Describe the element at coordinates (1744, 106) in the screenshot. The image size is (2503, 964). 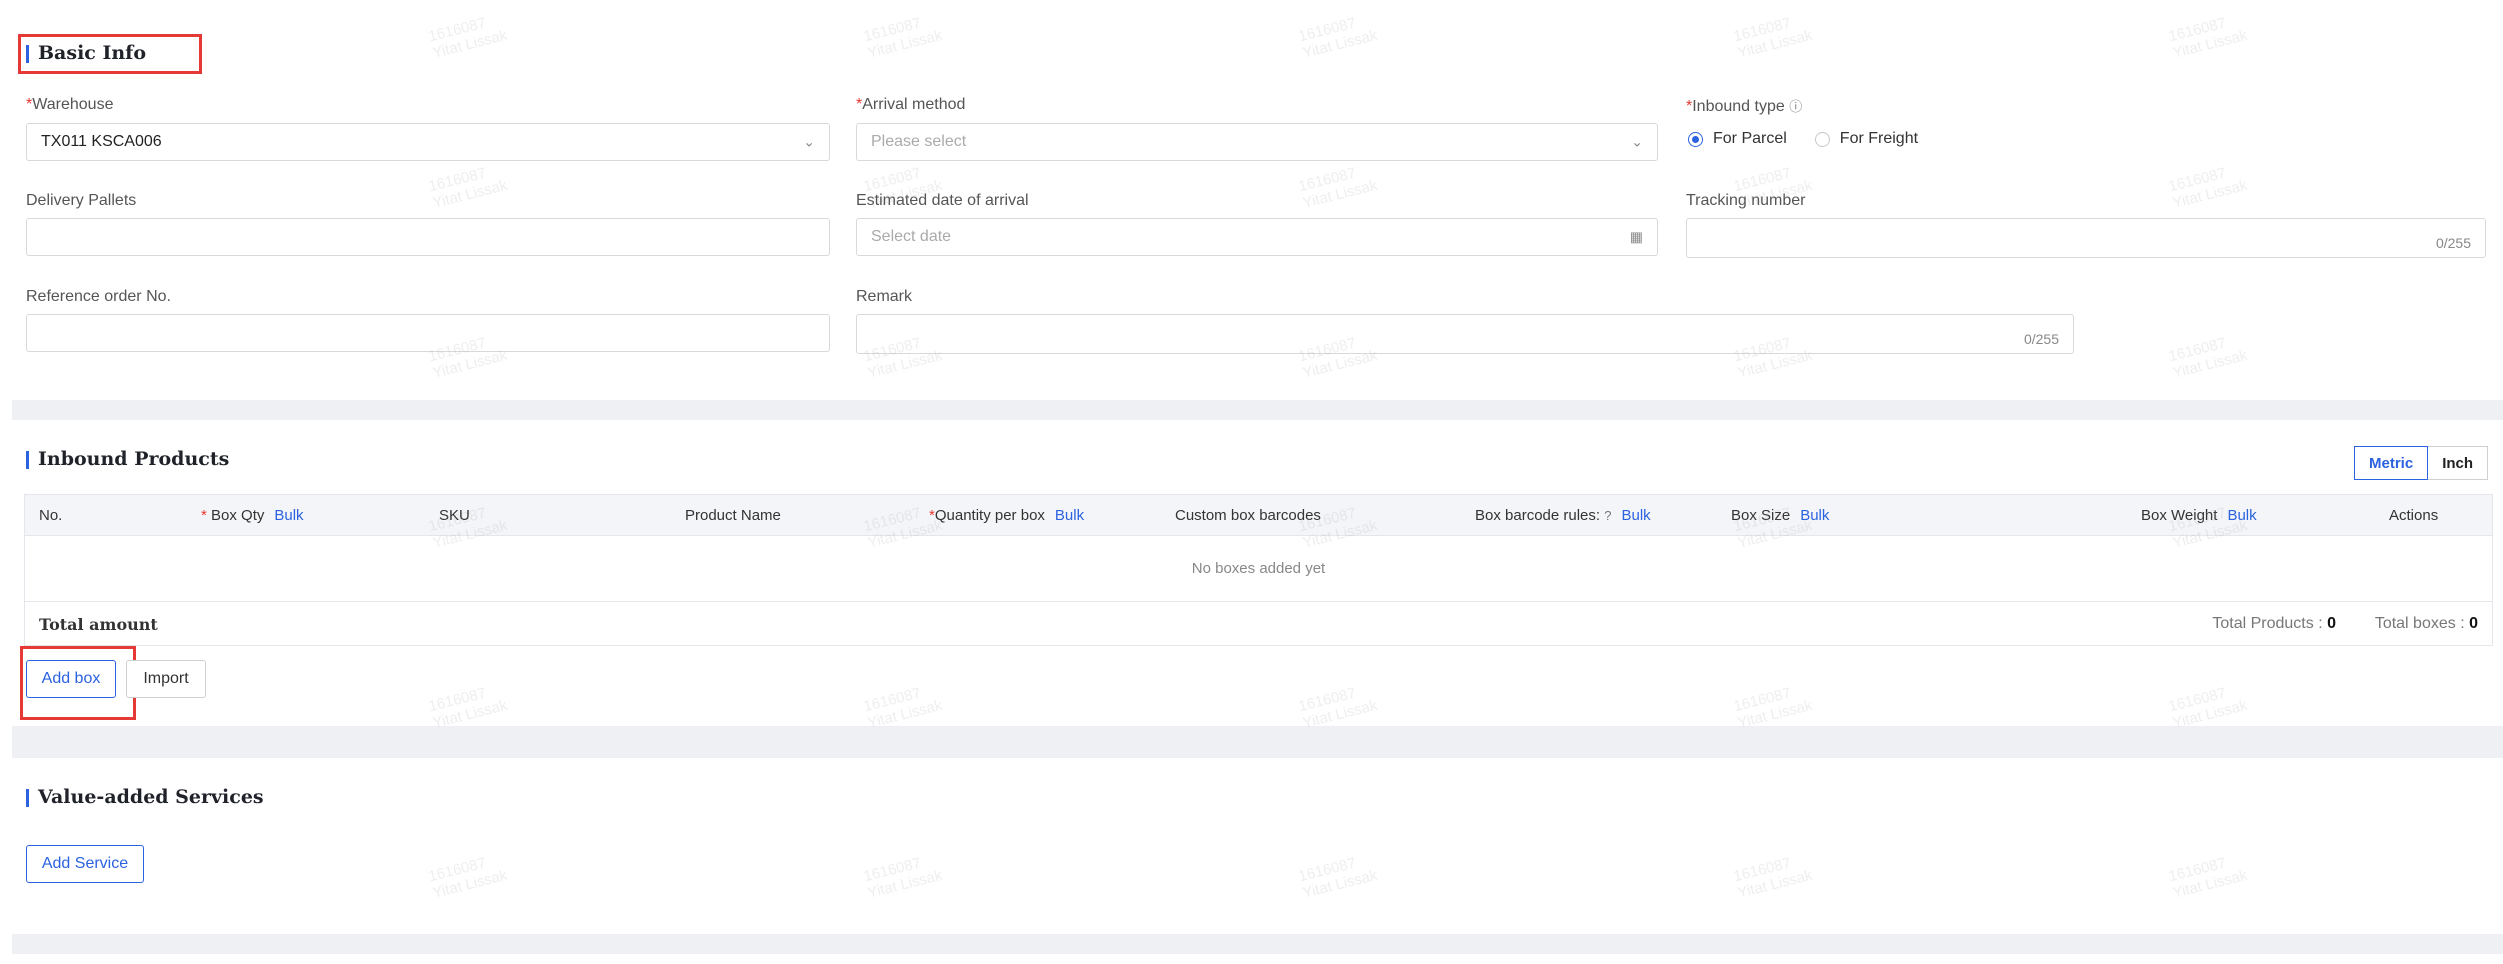
I see `inbound-type-label: *Inbound type ⓘ` at that location.